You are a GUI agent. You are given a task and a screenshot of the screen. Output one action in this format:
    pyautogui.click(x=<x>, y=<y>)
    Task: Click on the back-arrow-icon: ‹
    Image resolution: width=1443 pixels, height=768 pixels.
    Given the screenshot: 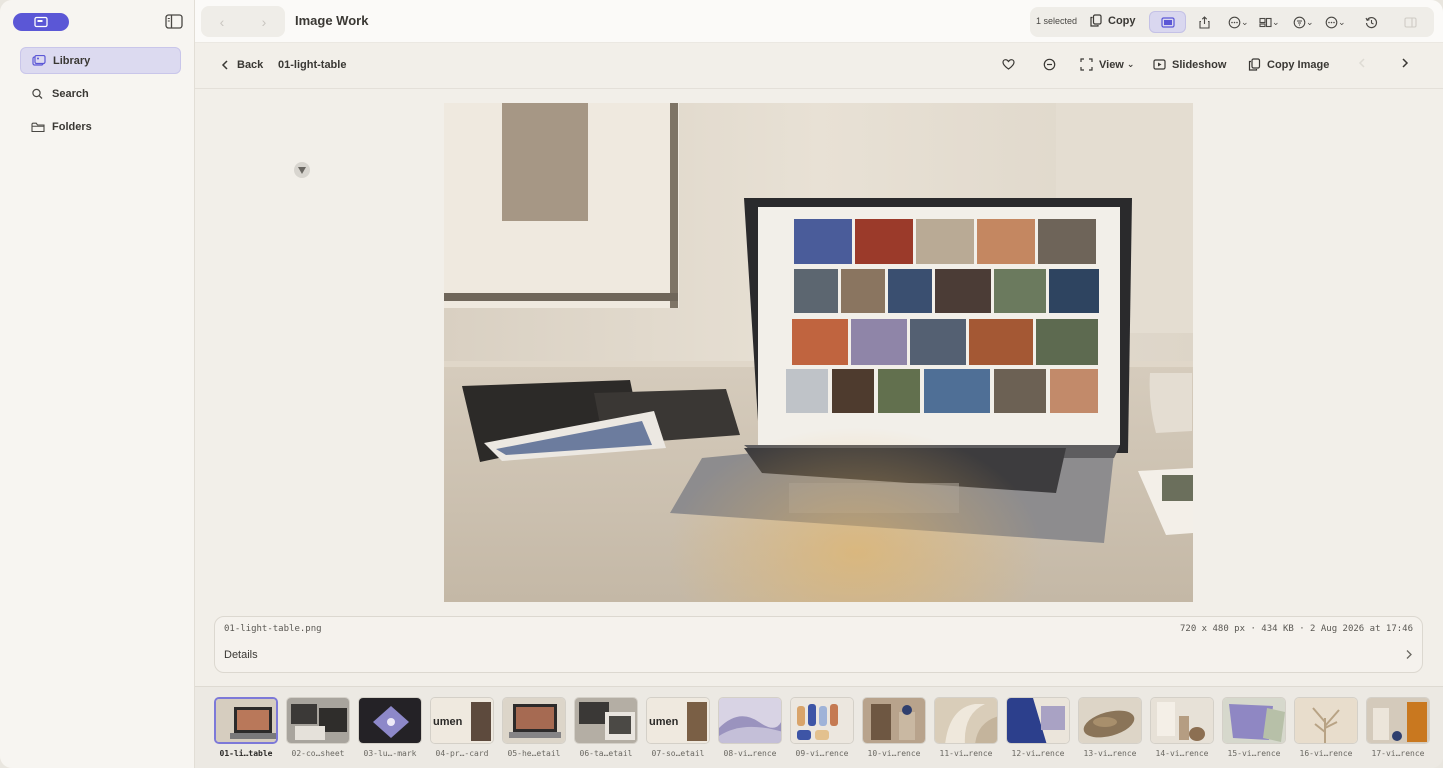 What is the action you would take?
    pyautogui.click(x=222, y=22)
    